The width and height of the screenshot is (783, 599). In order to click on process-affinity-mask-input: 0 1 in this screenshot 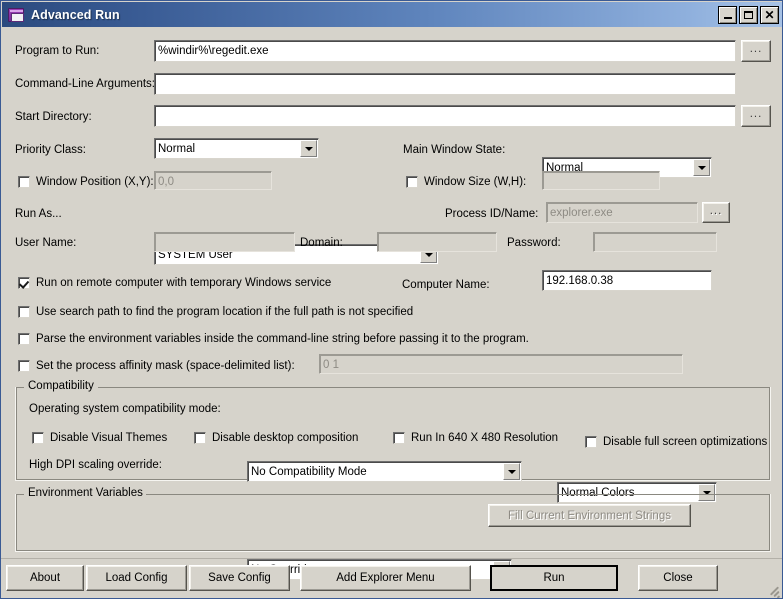, I will do `click(501, 364)`.